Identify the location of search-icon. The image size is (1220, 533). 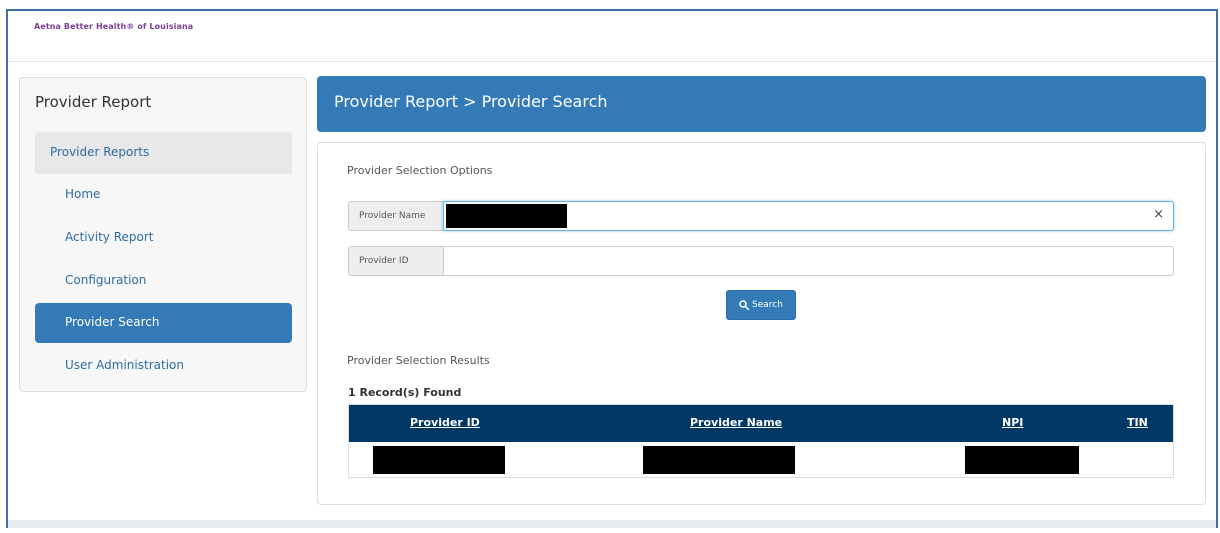
(744, 305).